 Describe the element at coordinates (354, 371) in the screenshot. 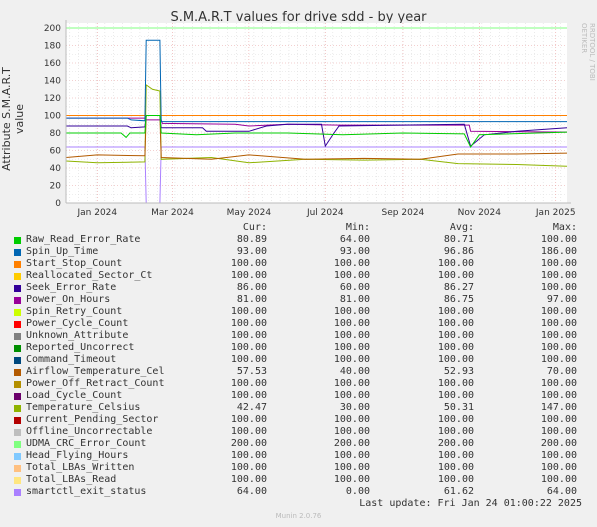

I see `min-value: 40.00` at that location.